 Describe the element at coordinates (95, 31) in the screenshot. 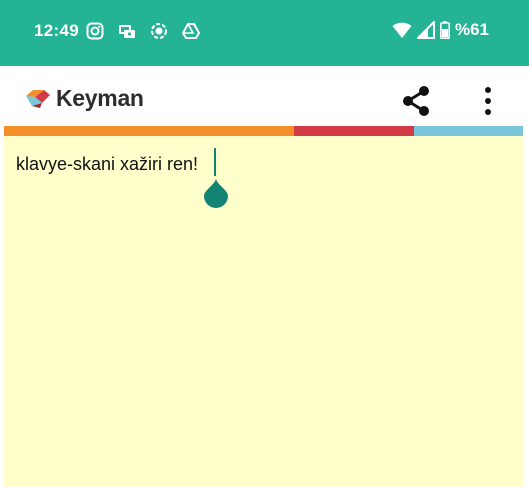

I see `instagram-icon` at that location.